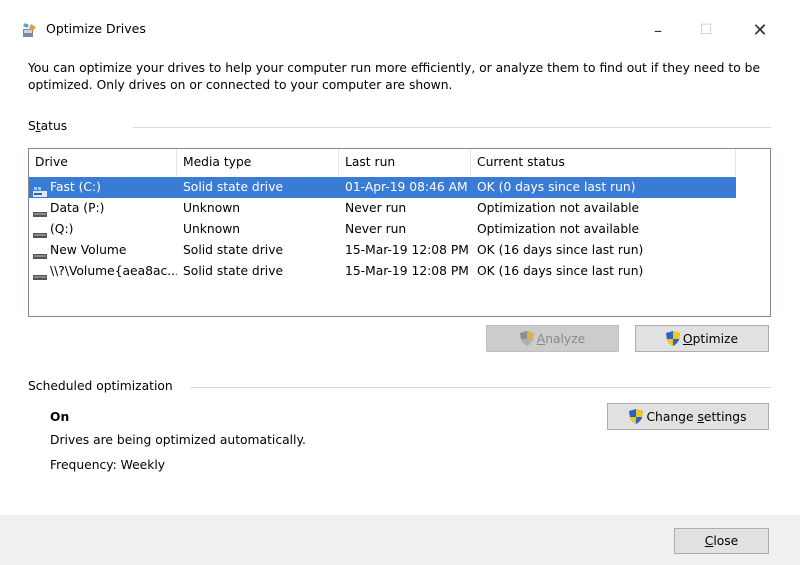  Describe the element at coordinates (75, 187) in the screenshot. I see `drive-name: Fast (C:)` at that location.